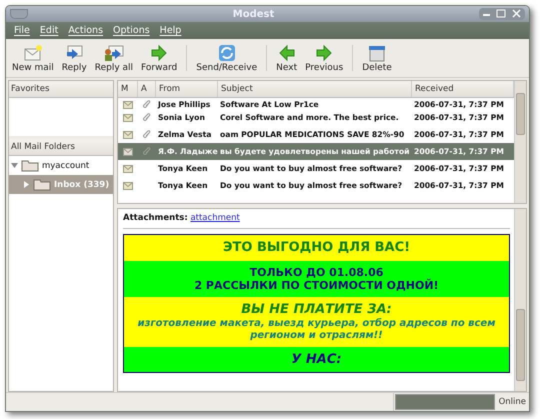  Describe the element at coordinates (315, 89) in the screenshot. I see `column-header: Subject` at that location.